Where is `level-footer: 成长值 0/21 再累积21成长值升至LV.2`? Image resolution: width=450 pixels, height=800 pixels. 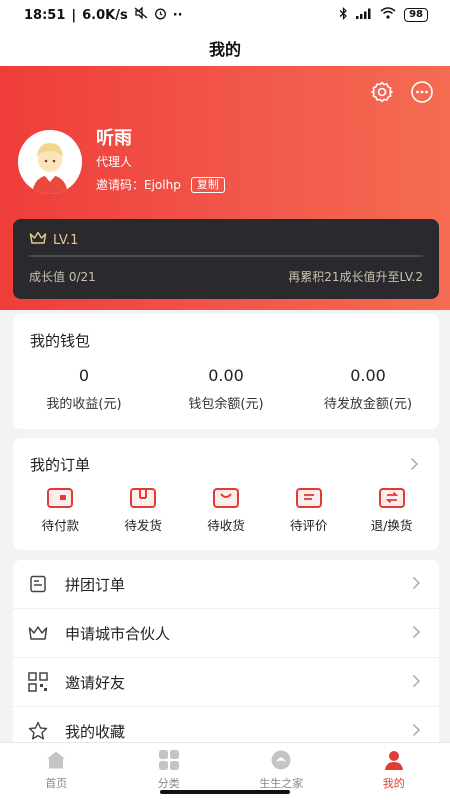 level-footer: 成长值 0/21 再累积21成长值升至LV.2 is located at coordinates (226, 276).